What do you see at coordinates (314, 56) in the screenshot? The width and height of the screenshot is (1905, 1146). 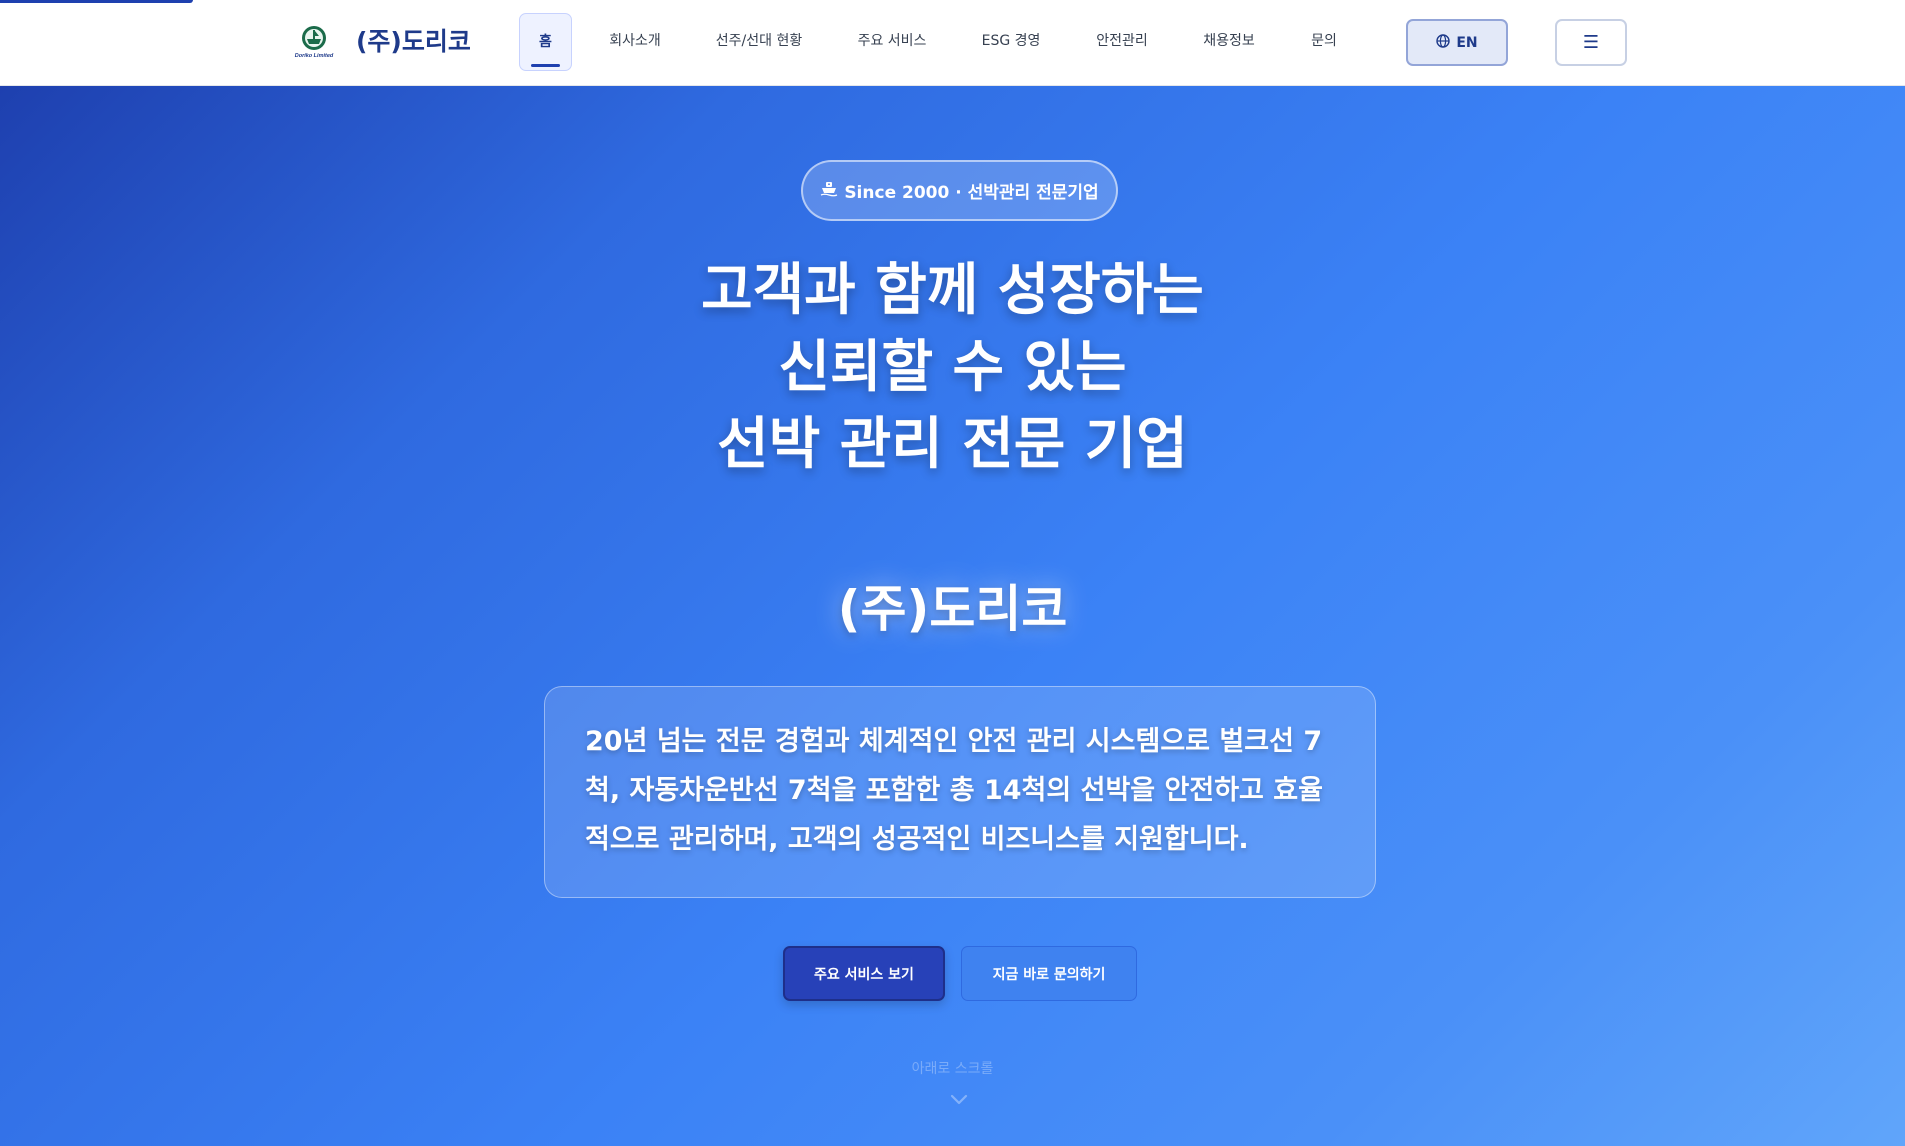 I see `logo-caption: Doriko Limited` at bounding box center [314, 56].